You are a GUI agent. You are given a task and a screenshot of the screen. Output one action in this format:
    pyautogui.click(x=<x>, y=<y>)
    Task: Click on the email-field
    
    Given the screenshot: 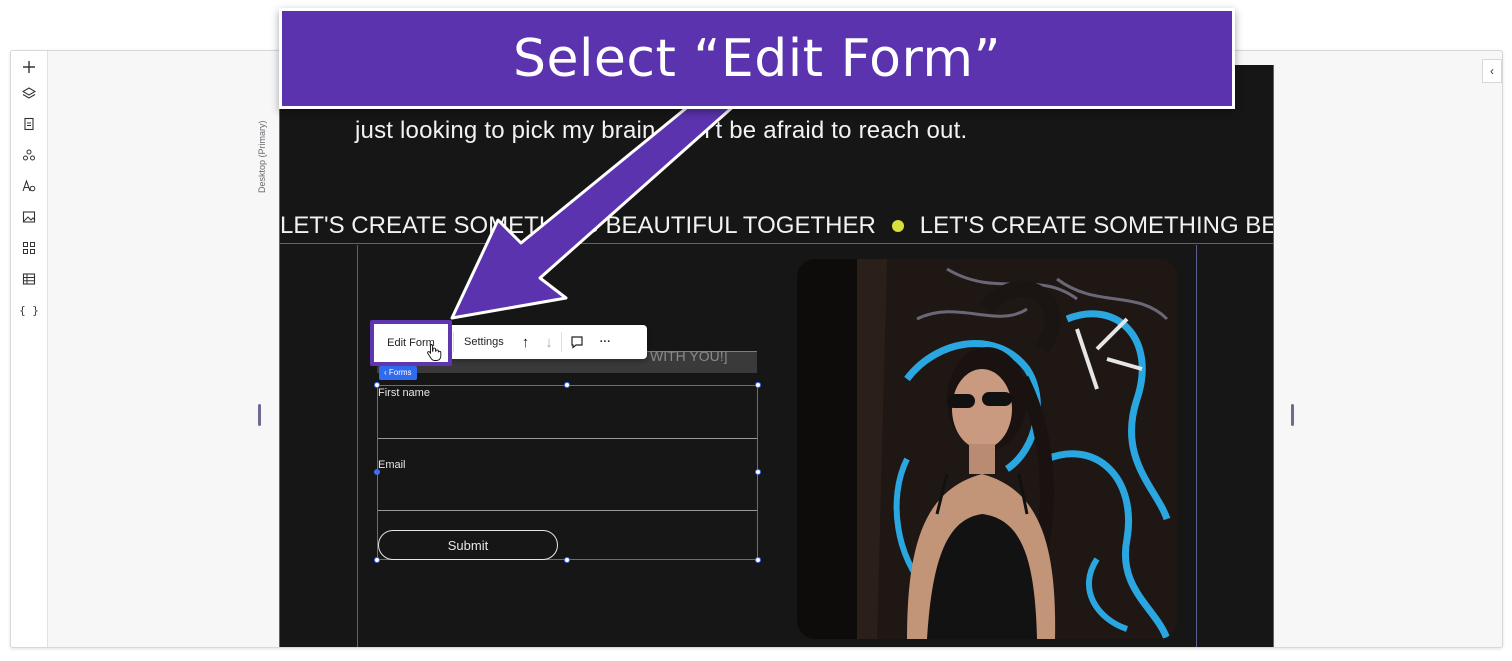 What is the action you would take?
    pyautogui.click(x=567, y=510)
    